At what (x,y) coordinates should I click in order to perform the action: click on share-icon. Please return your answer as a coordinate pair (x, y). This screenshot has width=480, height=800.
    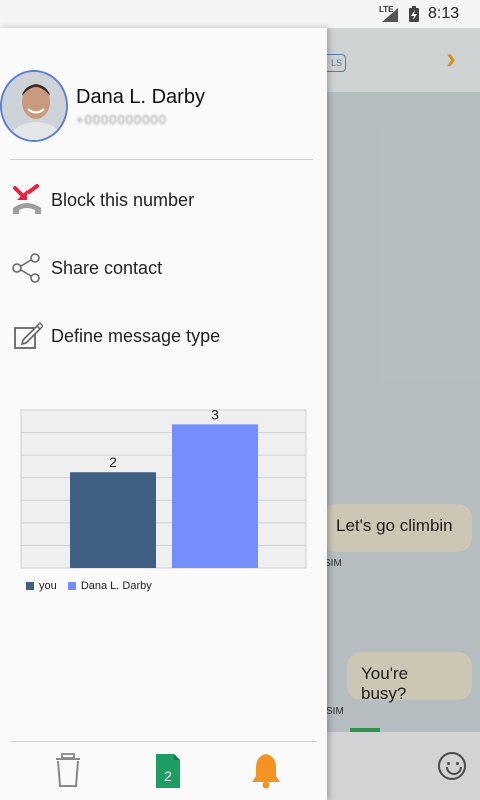
    Looking at the image, I should click on (26, 268).